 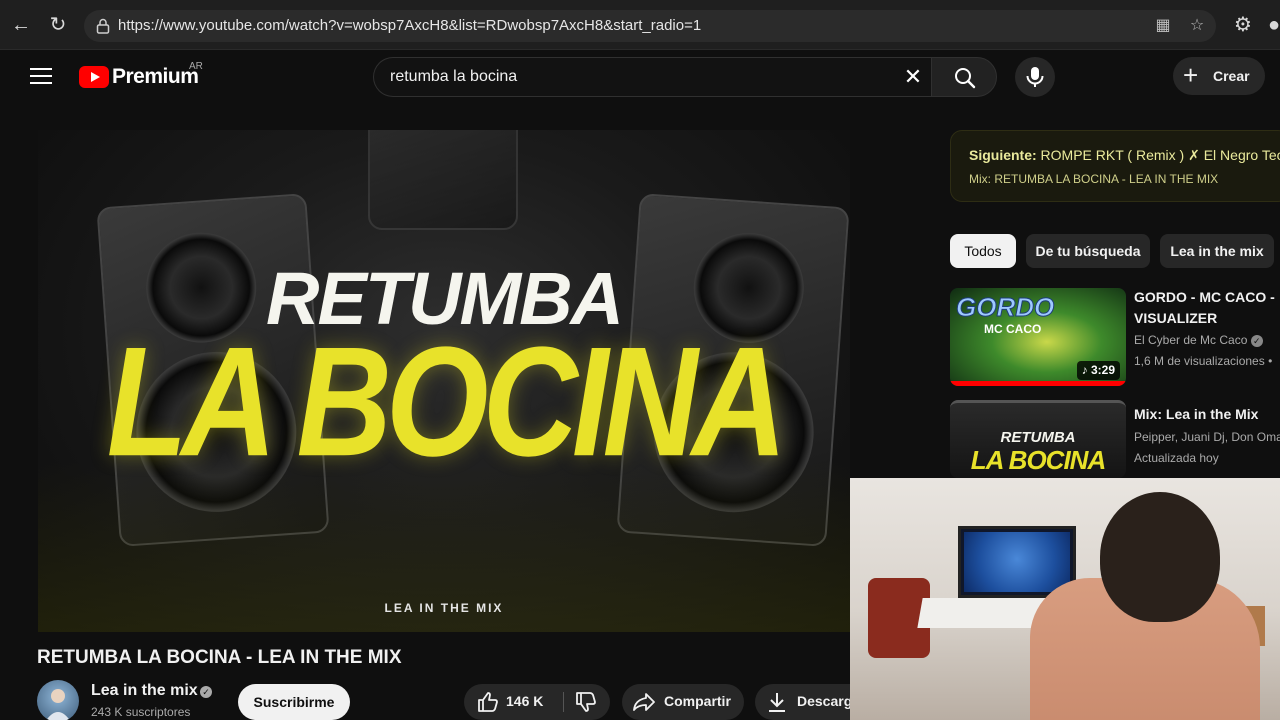 What do you see at coordinates (525, 701) in the screenshot?
I see `like-count: 146 K` at bounding box center [525, 701].